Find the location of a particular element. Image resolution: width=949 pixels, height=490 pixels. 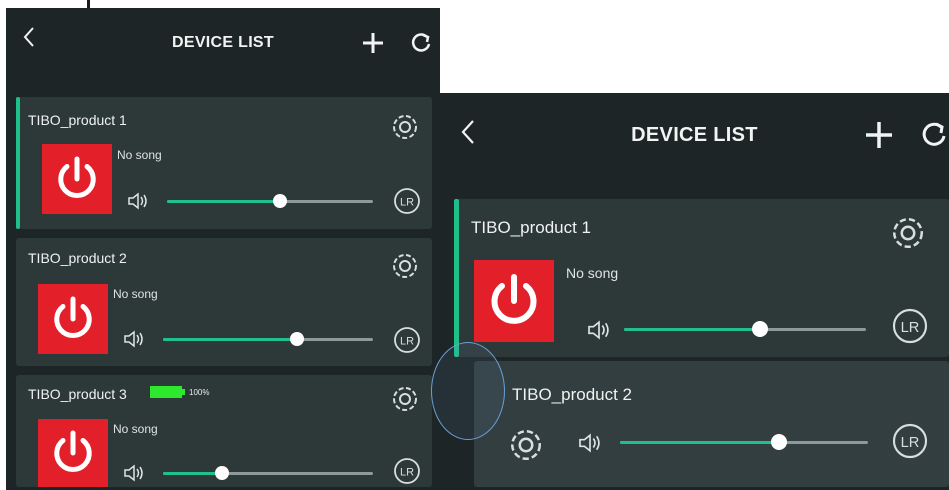

device-name: TIBO_product 3 is located at coordinates (77, 394).